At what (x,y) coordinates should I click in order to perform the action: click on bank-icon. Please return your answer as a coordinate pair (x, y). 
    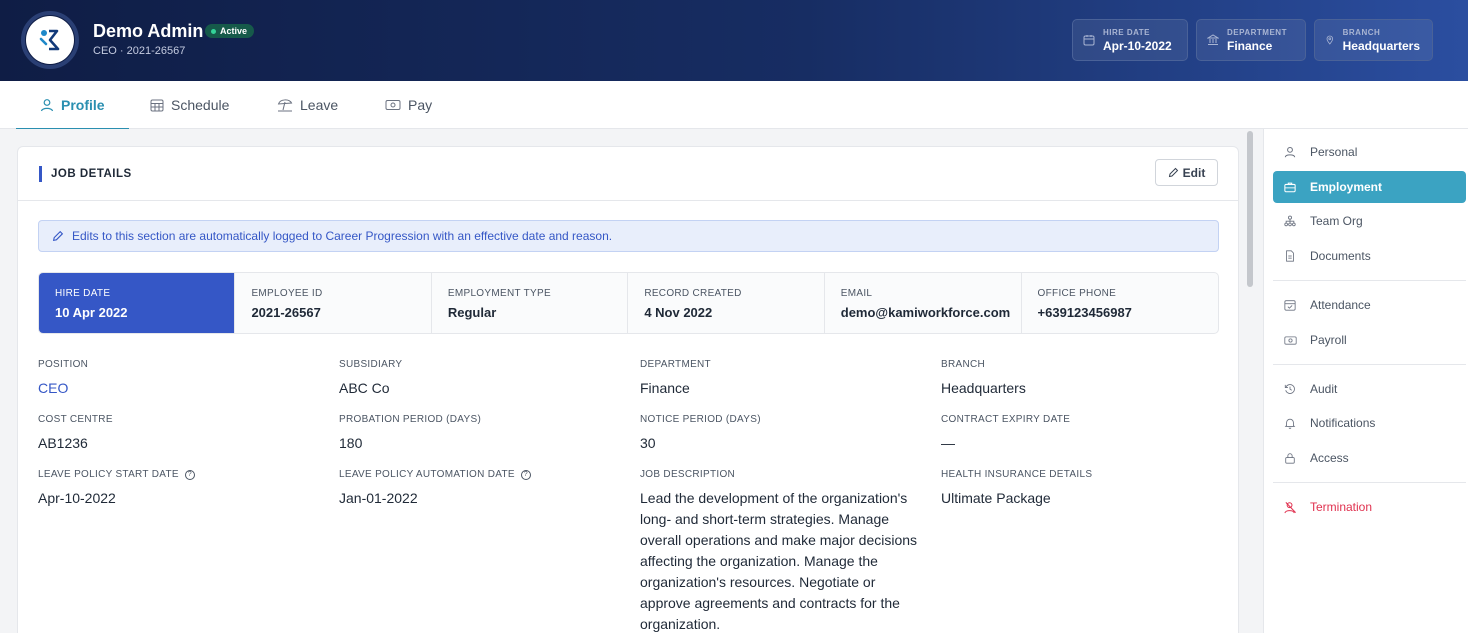
    Looking at the image, I should click on (1213, 39).